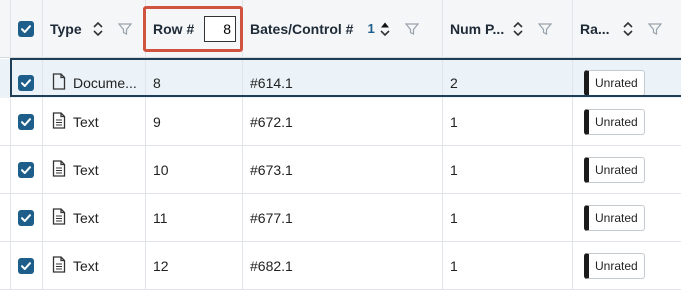 This screenshot has width=681, height=290. What do you see at coordinates (160, 217) in the screenshot?
I see `row-number-cell: 11` at bounding box center [160, 217].